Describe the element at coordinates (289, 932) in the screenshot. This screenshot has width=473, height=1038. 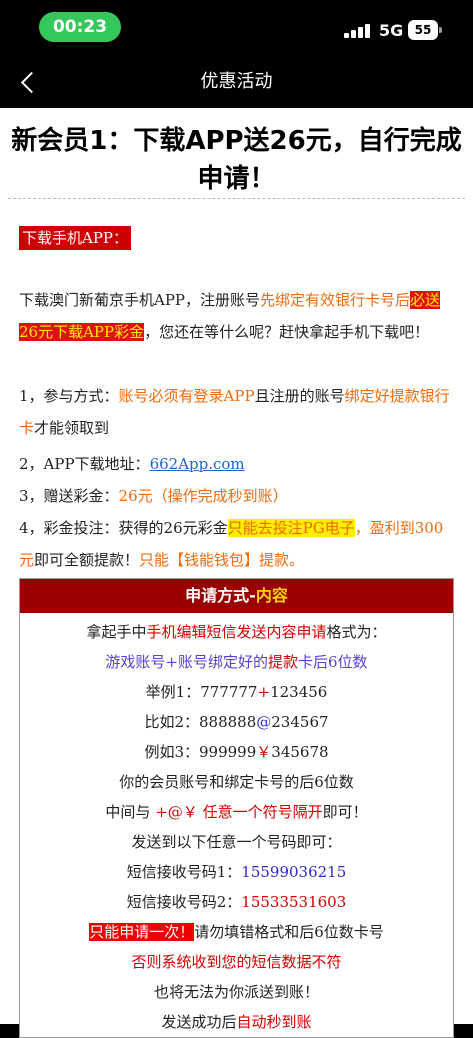
I see `l11-b: 请勿填错格式和后6位数卡号` at that location.